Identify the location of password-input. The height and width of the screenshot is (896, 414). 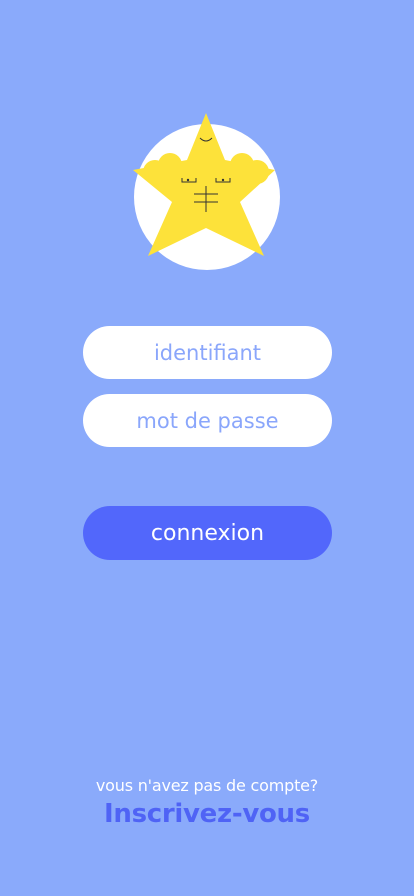
(207, 420).